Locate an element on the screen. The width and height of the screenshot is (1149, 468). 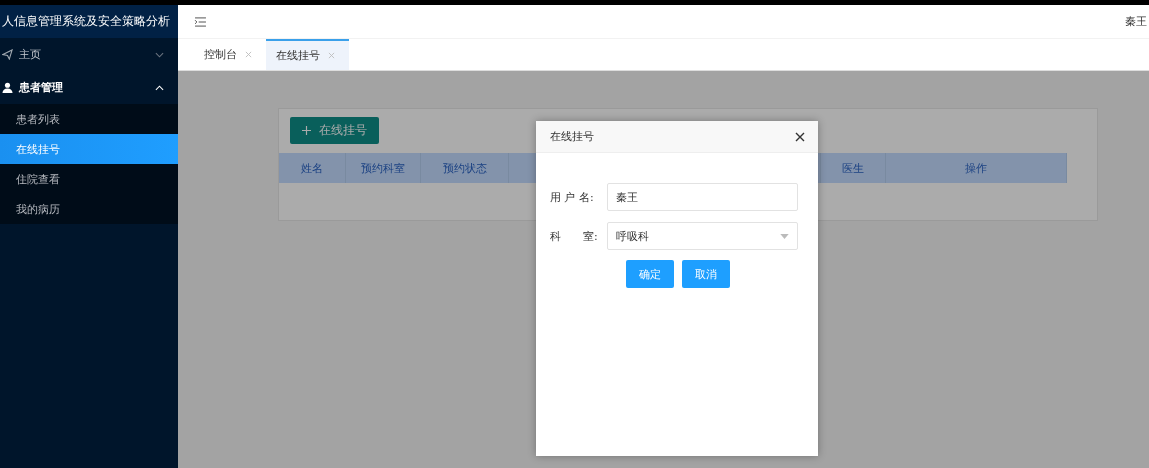
user-icon is located at coordinates (7, 87).